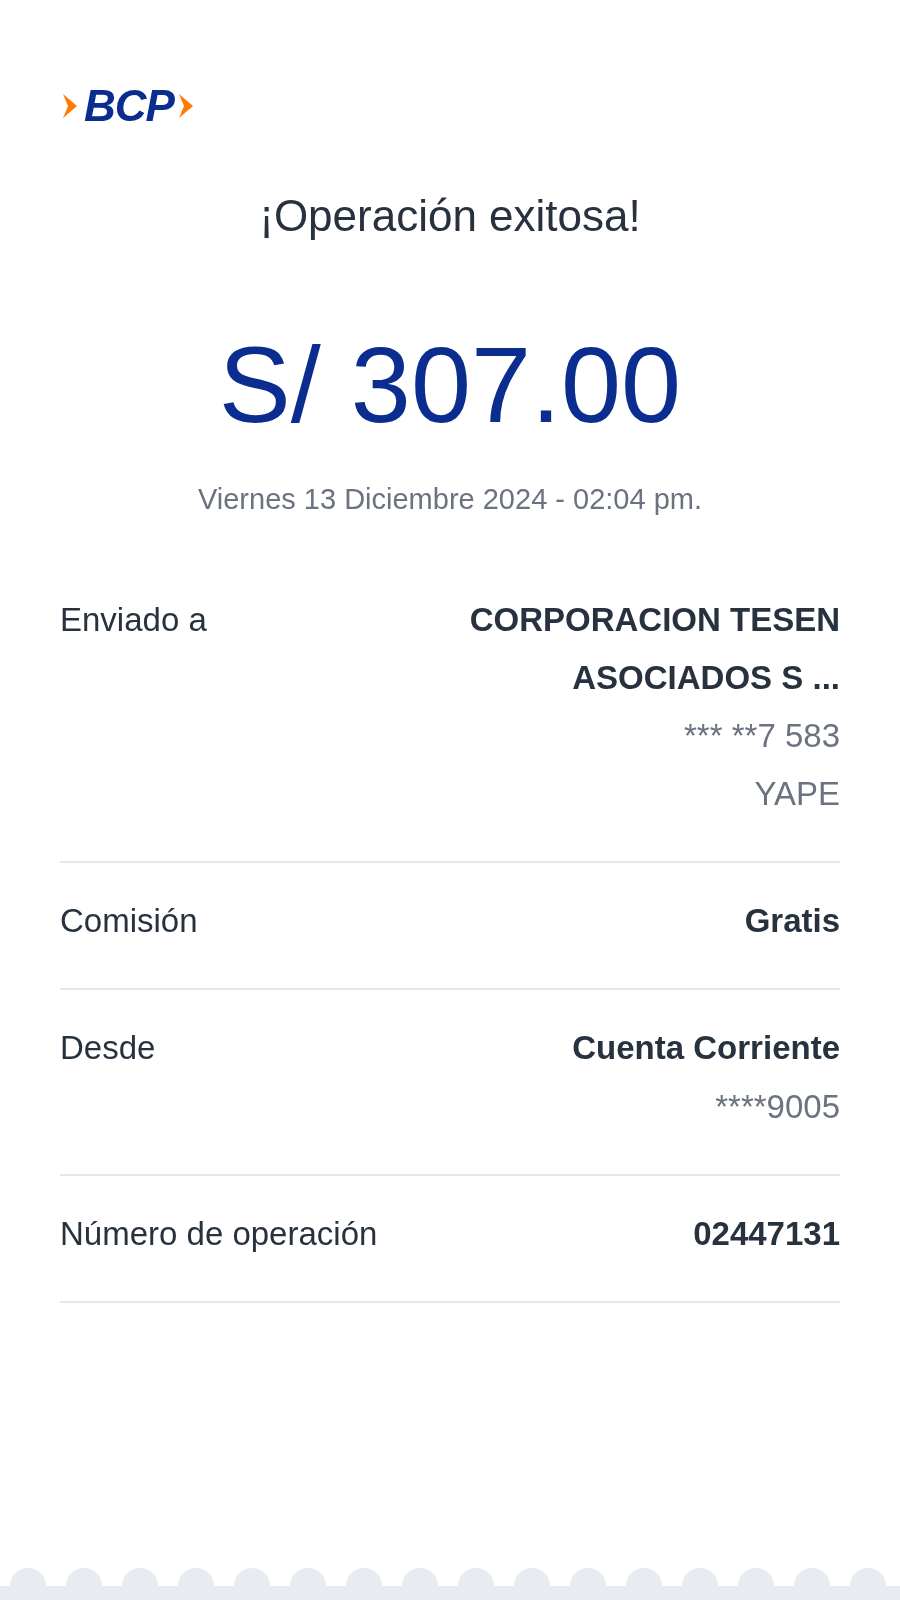 The width and height of the screenshot is (900, 1600). What do you see at coordinates (219, 1233) in the screenshot?
I see `detail-label: Número de operación` at bounding box center [219, 1233].